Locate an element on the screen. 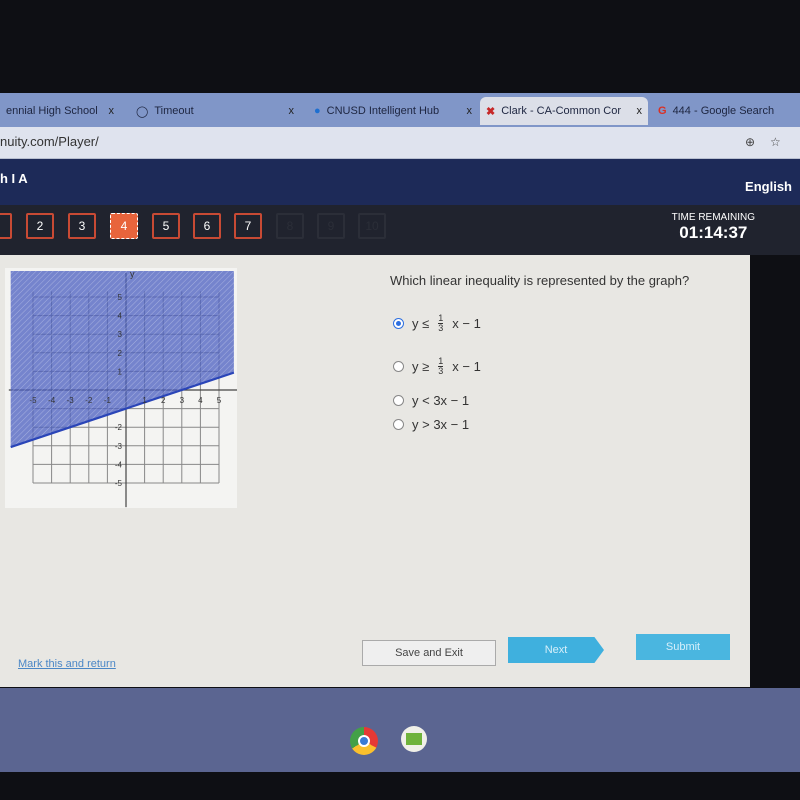 Image resolution: width=800 pixels, height=800 pixels. x-tick-label: 1 is located at coordinates (144, 400).